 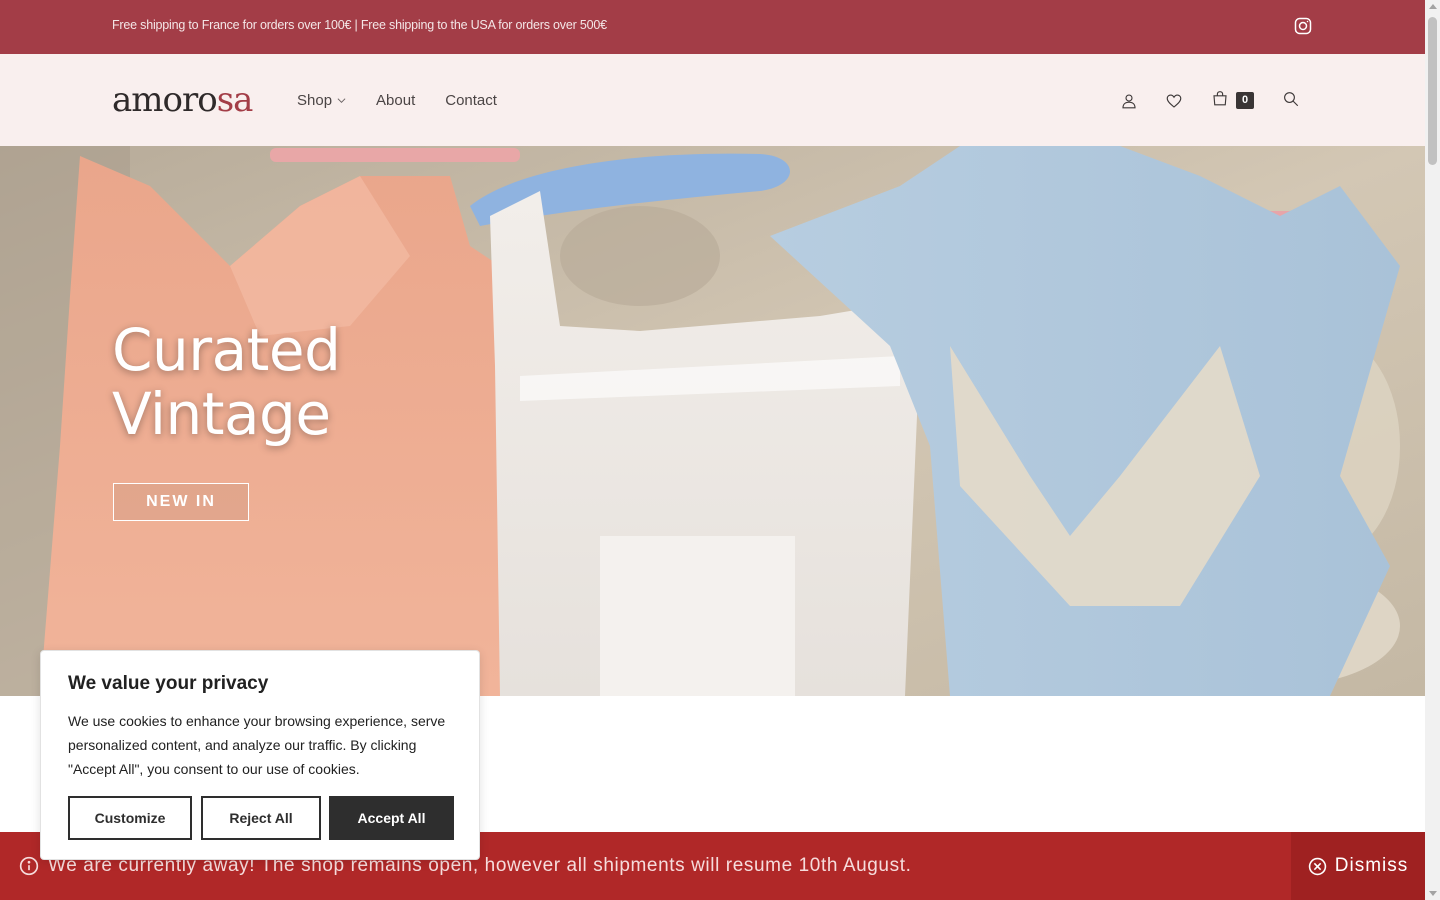 What do you see at coordinates (1220, 98) in the screenshot?
I see `cart-icon` at bounding box center [1220, 98].